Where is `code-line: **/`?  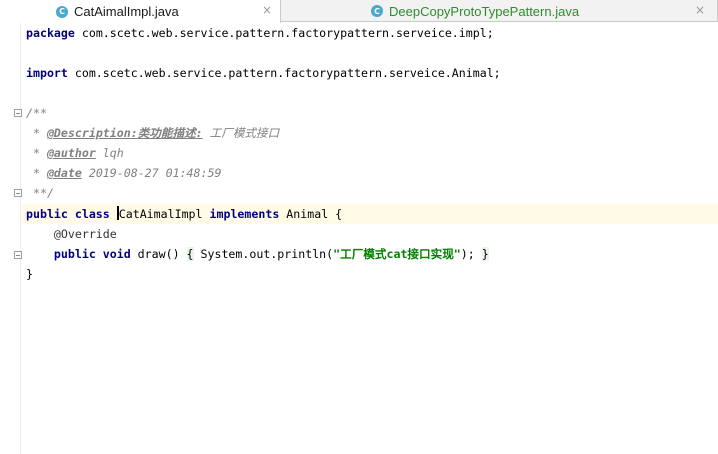 code-line: **/ is located at coordinates (40, 193).